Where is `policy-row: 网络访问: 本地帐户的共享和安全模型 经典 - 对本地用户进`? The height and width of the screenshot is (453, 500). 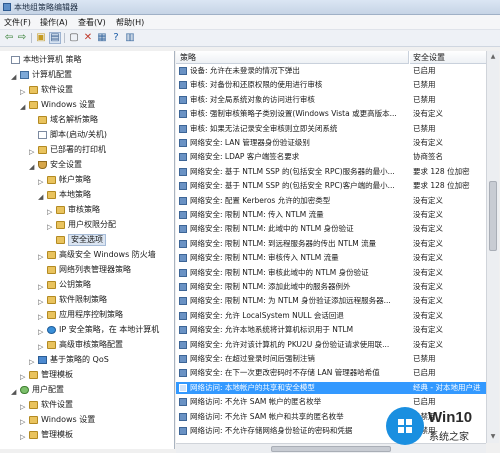
policy-row: 网络访问: 本地帐户的共享和安全模型 经典 - 对本地用户进 is located at coordinates (331, 387).